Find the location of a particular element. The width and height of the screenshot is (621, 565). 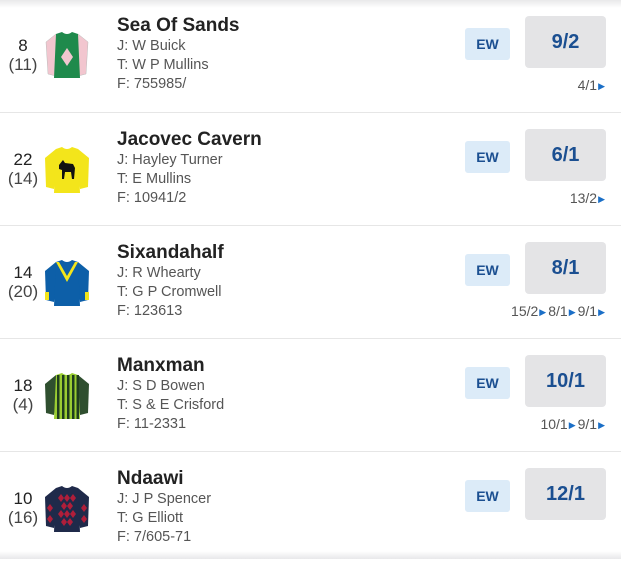

form-figures: F: 11-2331 is located at coordinates (152, 424).